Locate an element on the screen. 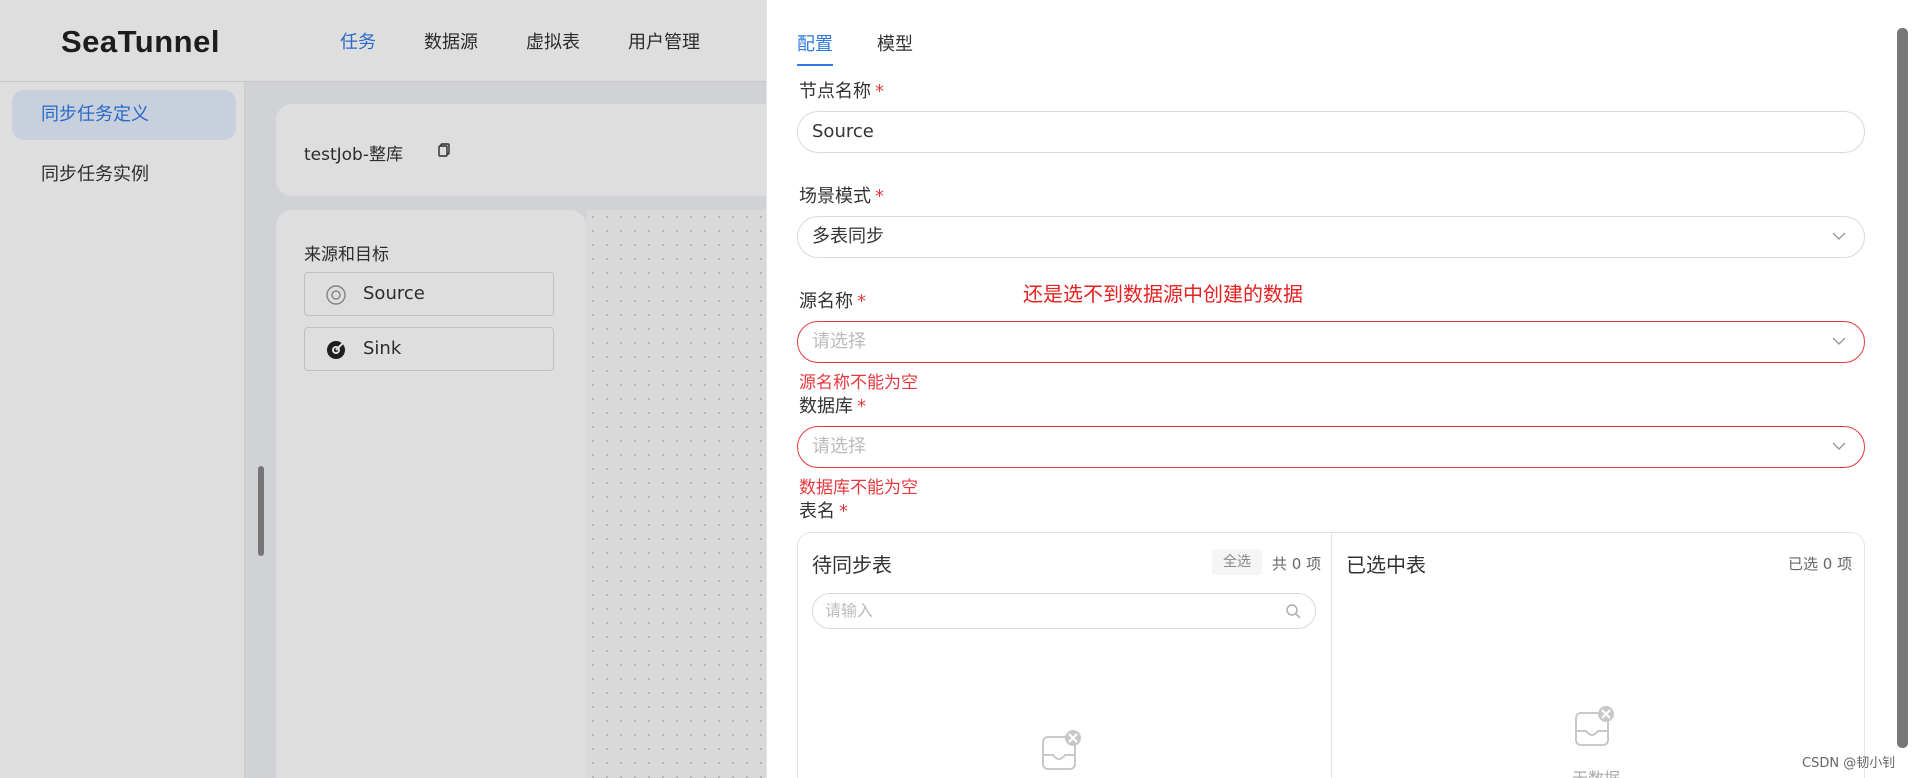 The height and width of the screenshot is (778, 1916). drawer-scrollbar is located at coordinates (1902, 388).